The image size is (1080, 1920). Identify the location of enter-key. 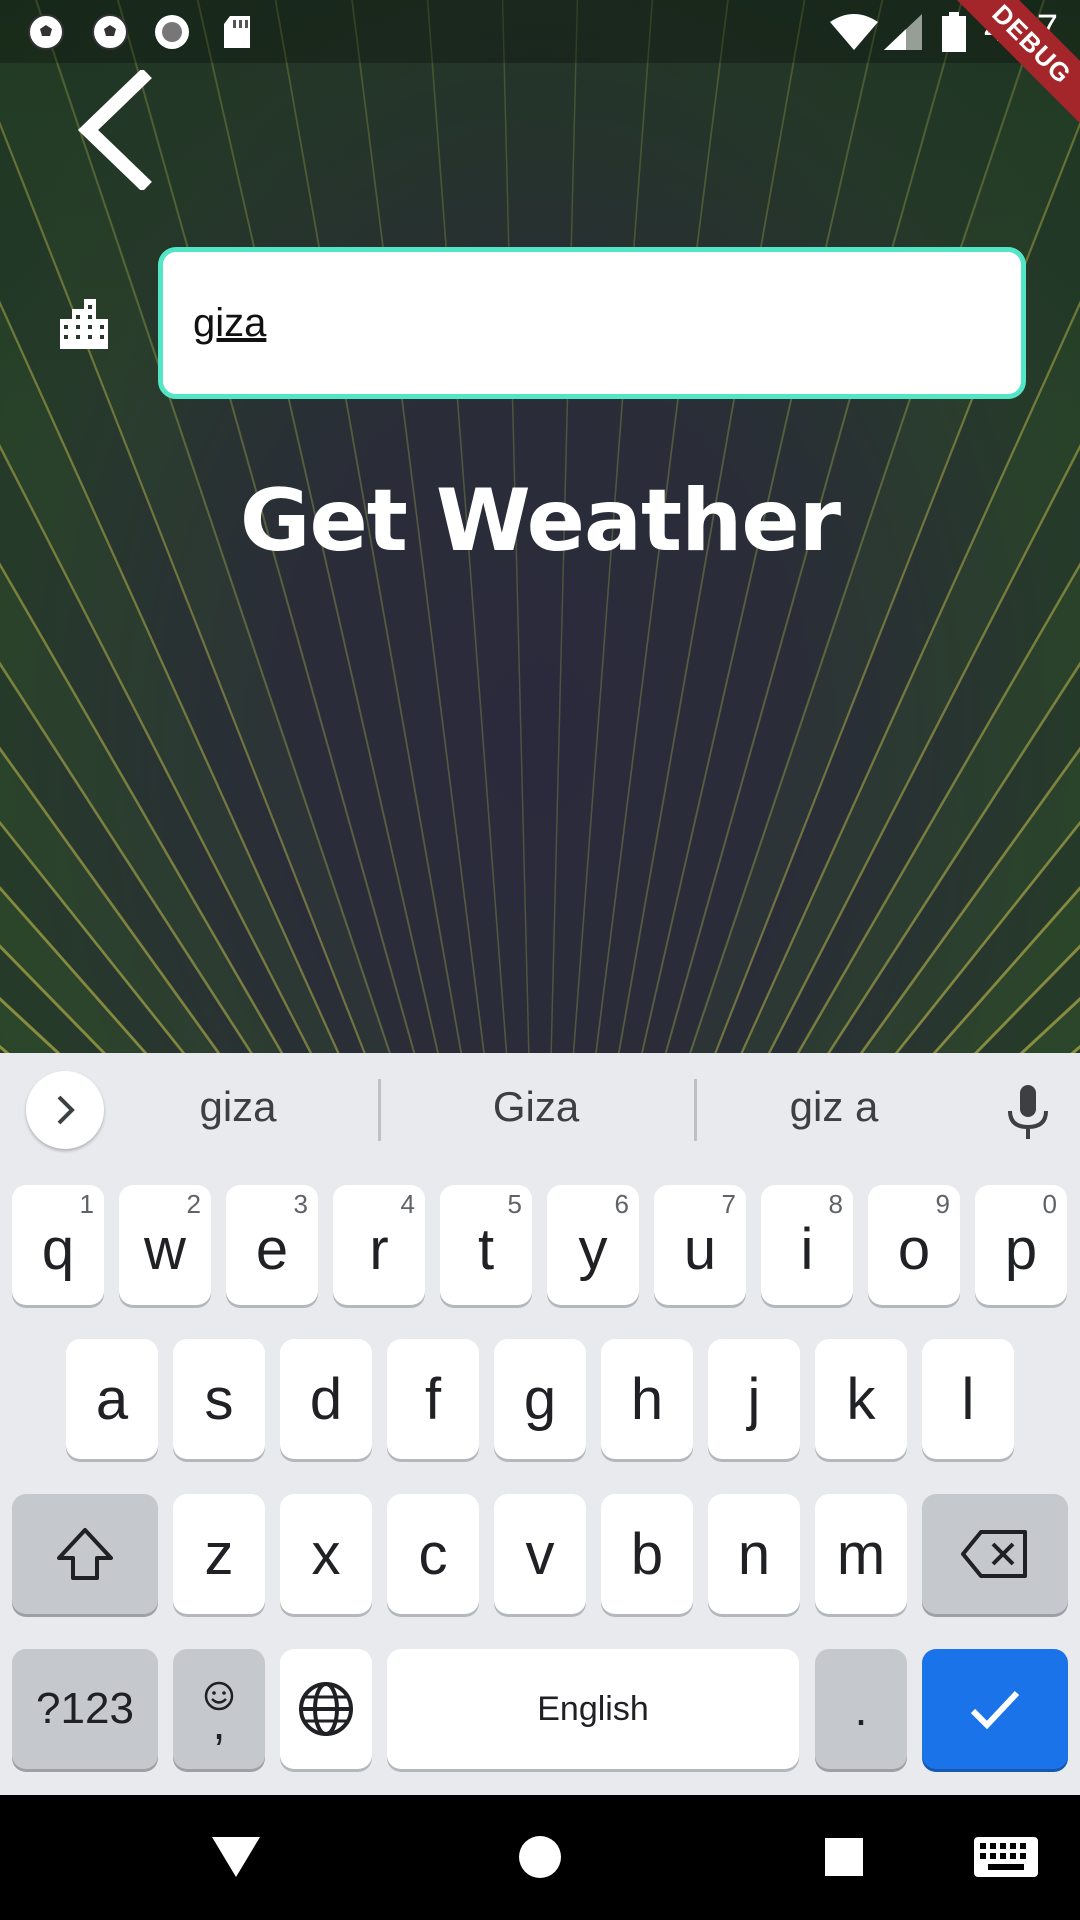
(995, 1709).